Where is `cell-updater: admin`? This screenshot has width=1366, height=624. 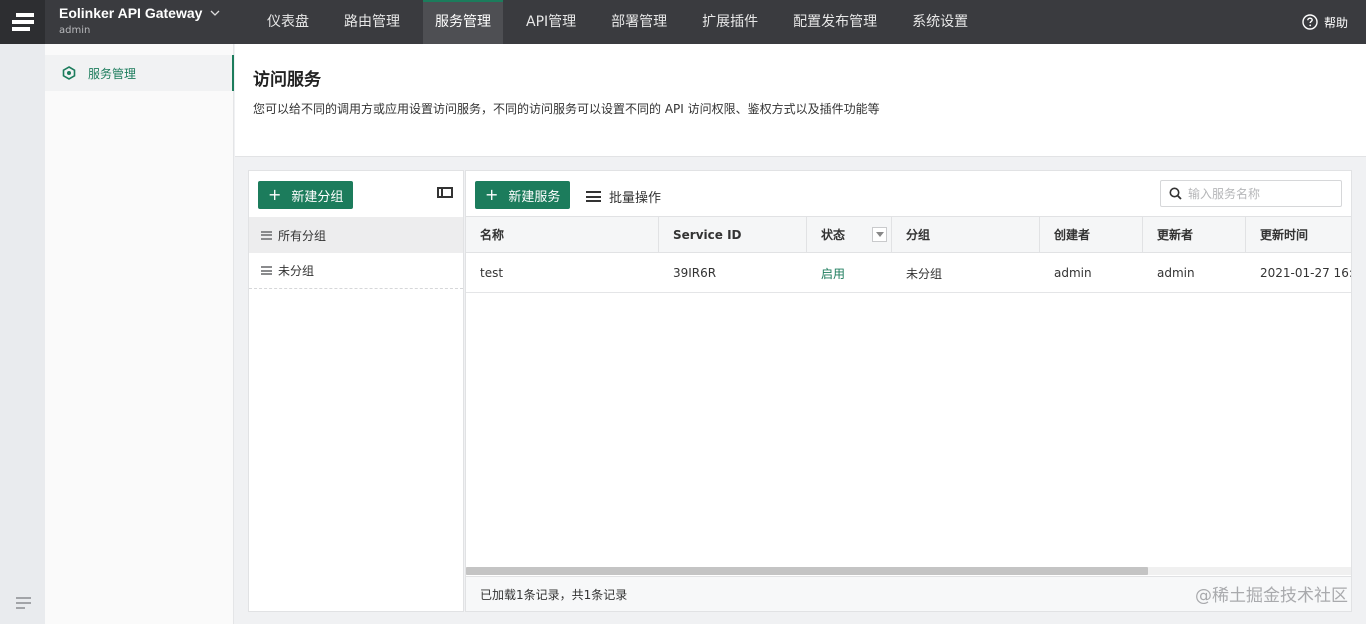 cell-updater: admin is located at coordinates (1176, 273).